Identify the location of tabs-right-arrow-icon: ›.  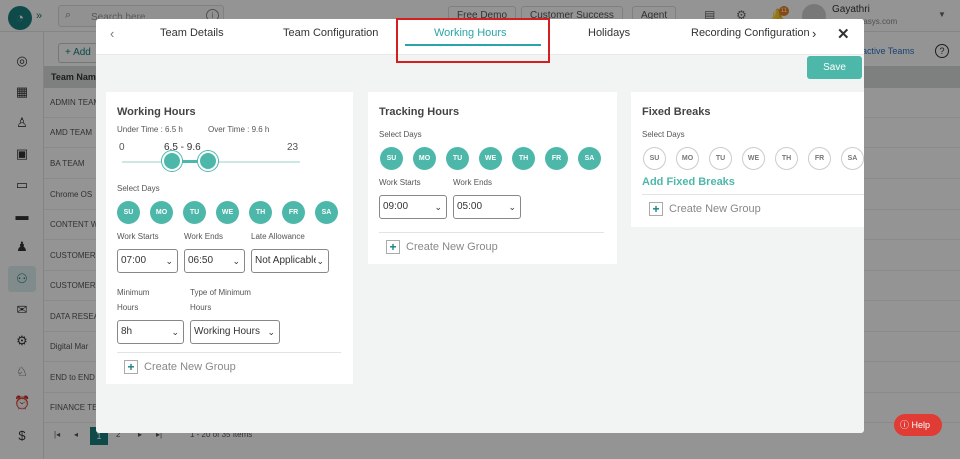
(814, 33).